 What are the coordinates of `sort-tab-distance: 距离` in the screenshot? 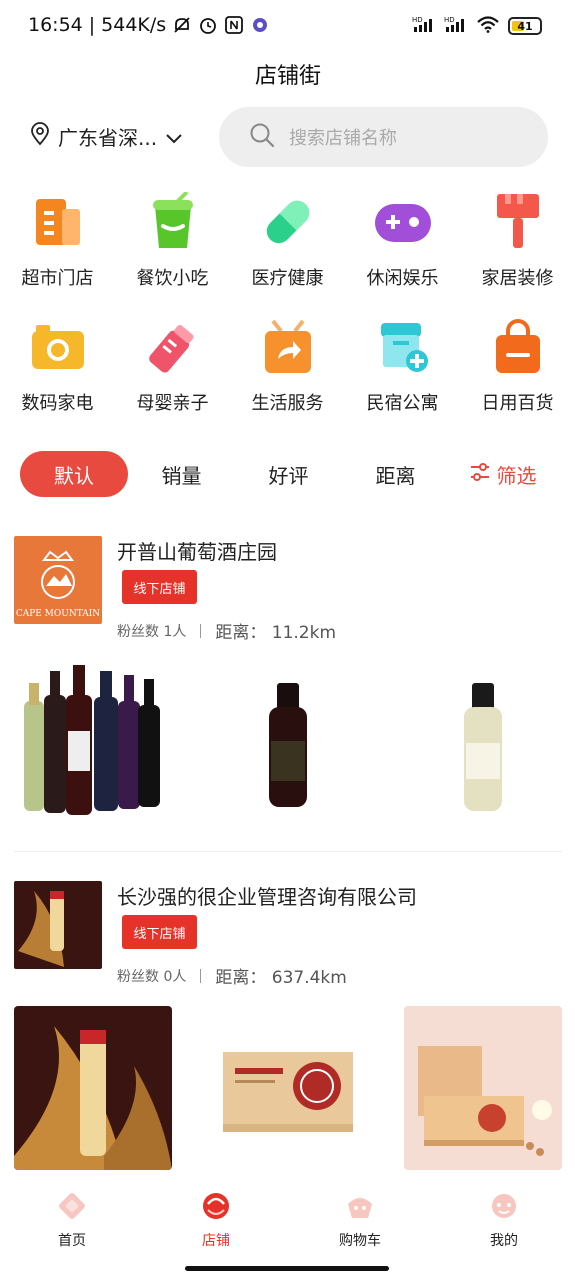 It's located at (395, 474).